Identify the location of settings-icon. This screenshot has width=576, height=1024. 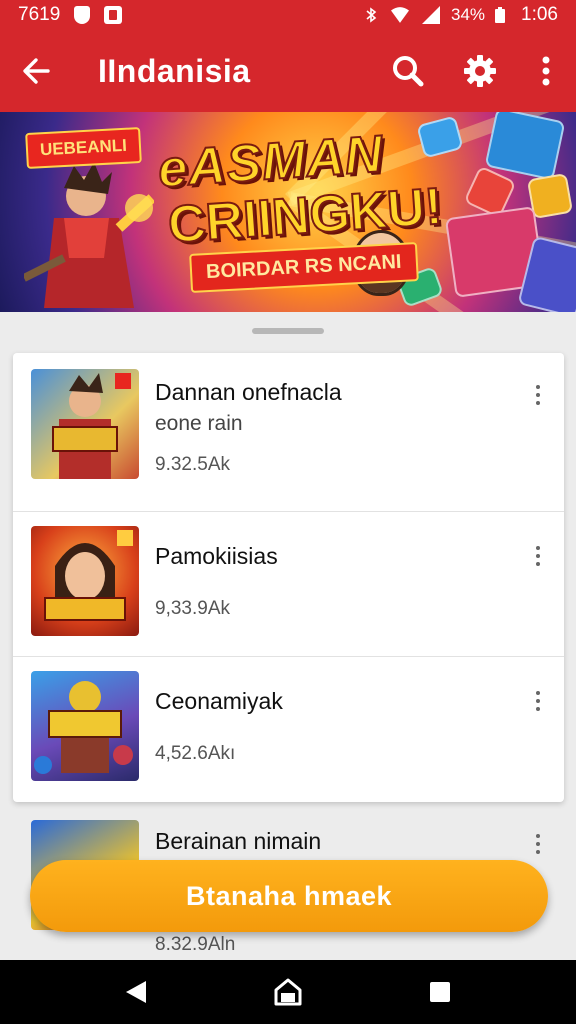
(480, 71).